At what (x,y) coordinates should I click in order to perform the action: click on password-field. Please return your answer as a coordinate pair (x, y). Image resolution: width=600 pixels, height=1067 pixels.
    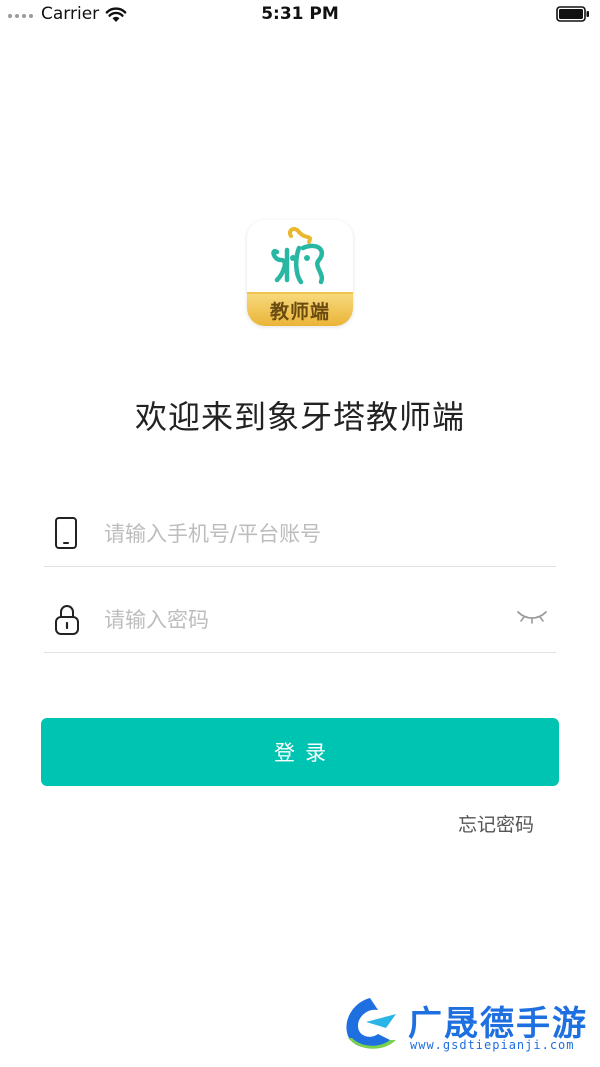
    Looking at the image, I should click on (300, 623).